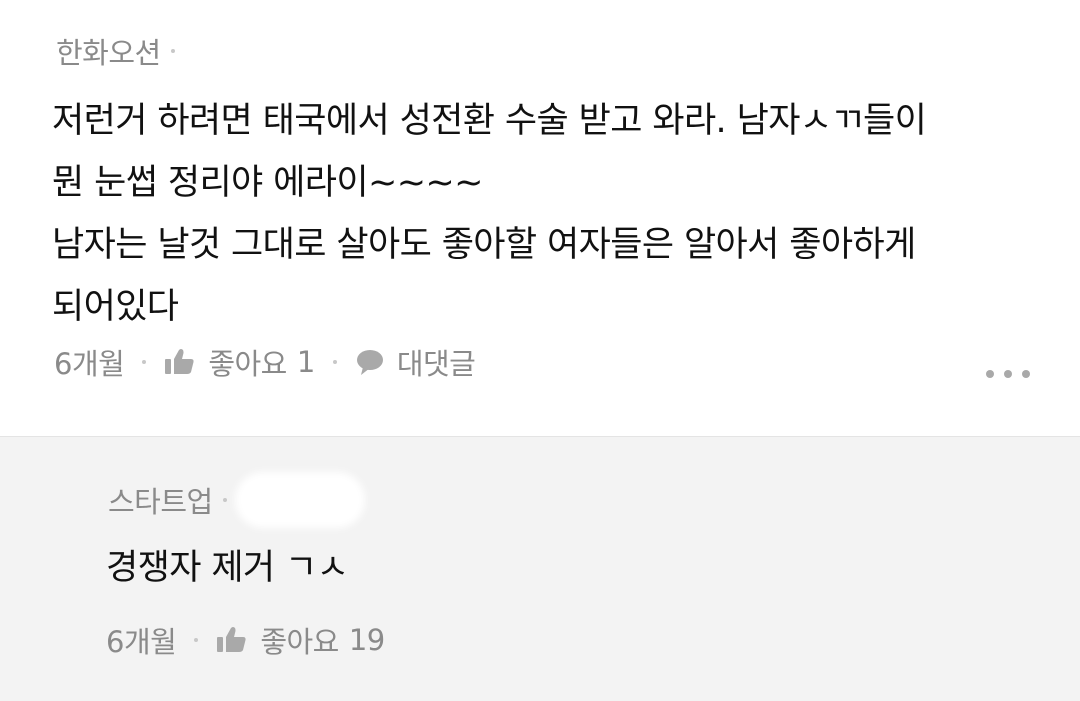  What do you see at coordinates (233, 500) in the screenshot?
I see `reply-author-row: 스타트업` at bounding box center [233, 500].